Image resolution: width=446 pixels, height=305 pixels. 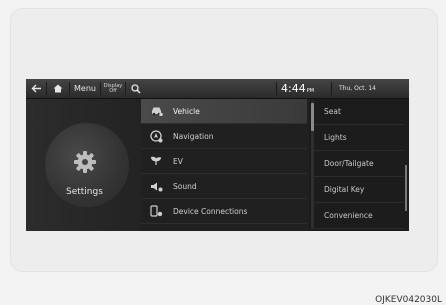 I want to click on submenu-item-label: Door/Tailgate, so click(x=349, y=163).